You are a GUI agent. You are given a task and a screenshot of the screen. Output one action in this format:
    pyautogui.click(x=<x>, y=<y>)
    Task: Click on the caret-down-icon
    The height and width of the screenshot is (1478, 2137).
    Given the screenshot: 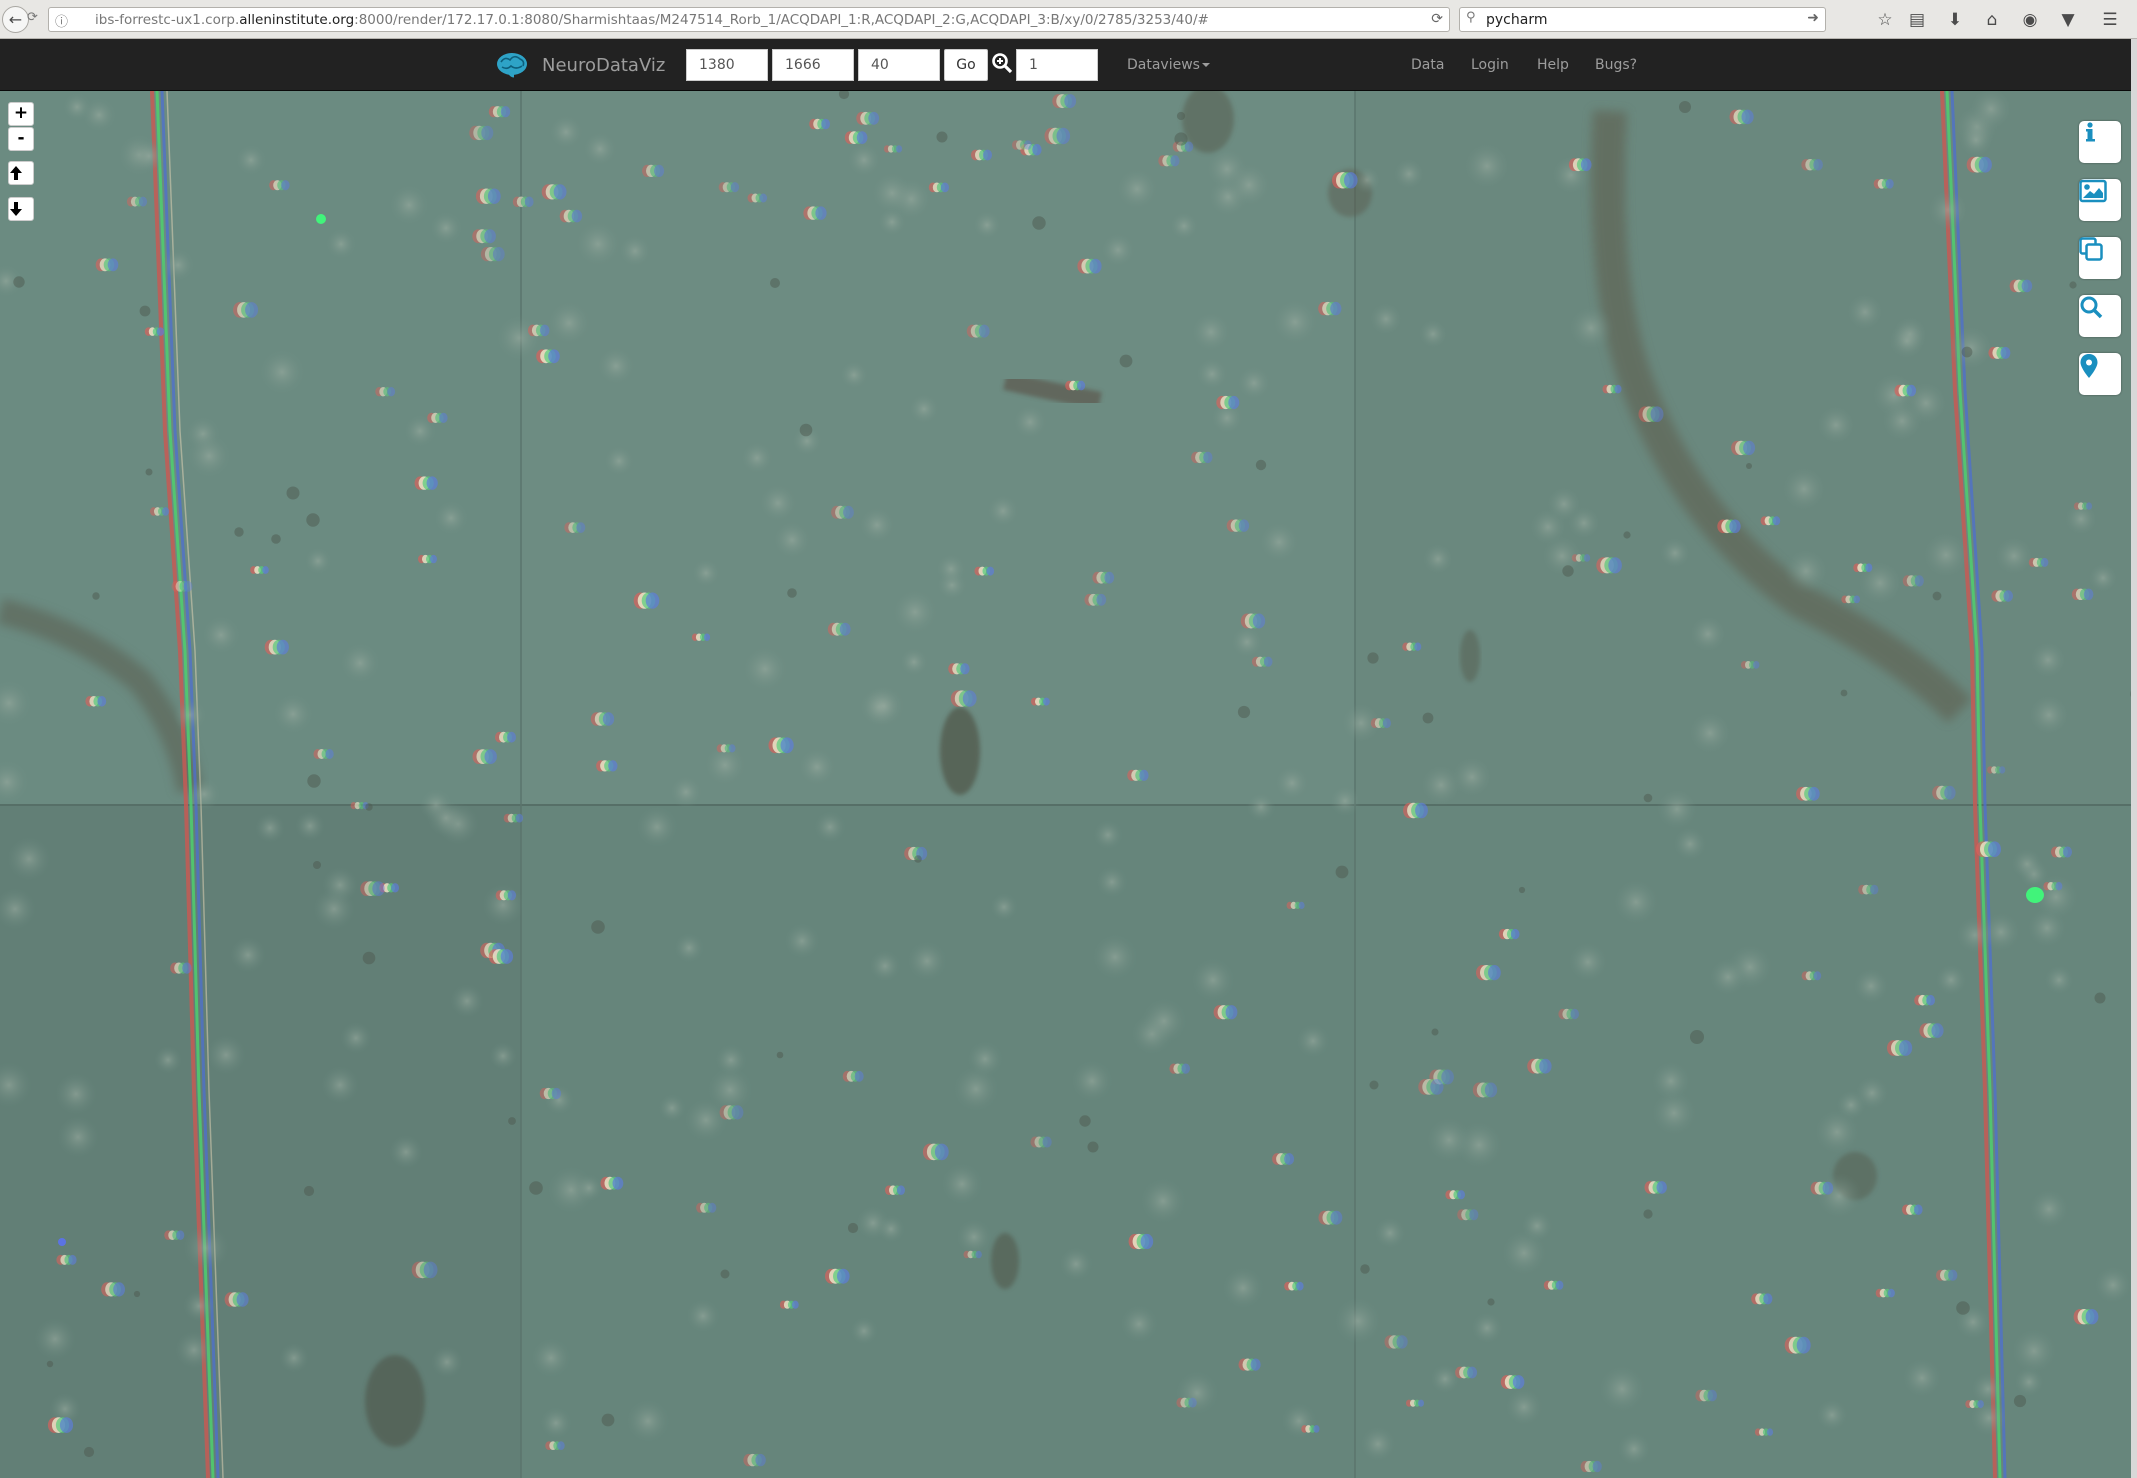 What is the action you would take?
    pyautogui.click(x=1205, y=65)
    